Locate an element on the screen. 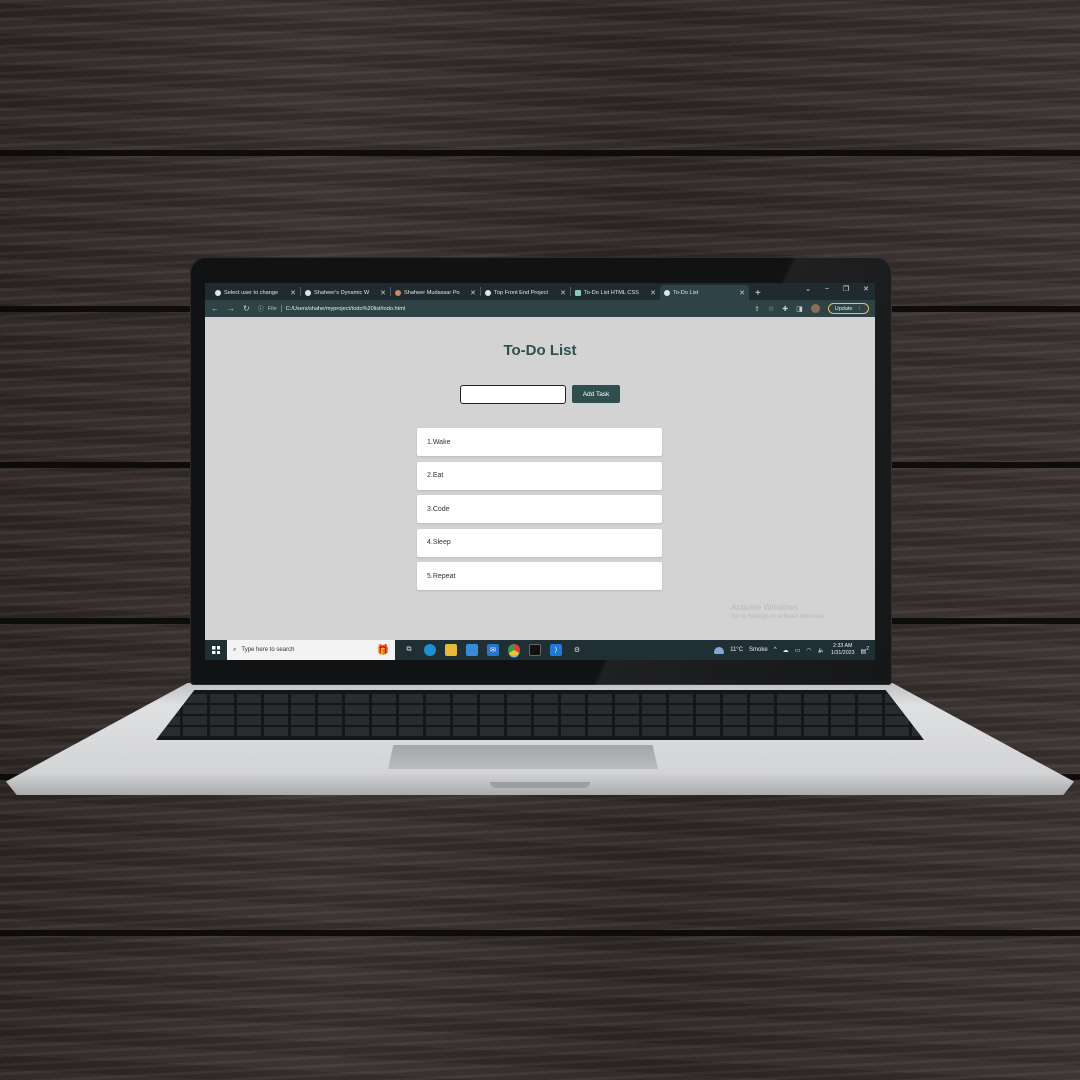  task-item: 5.Repeat is located at coordinates (539, 576).